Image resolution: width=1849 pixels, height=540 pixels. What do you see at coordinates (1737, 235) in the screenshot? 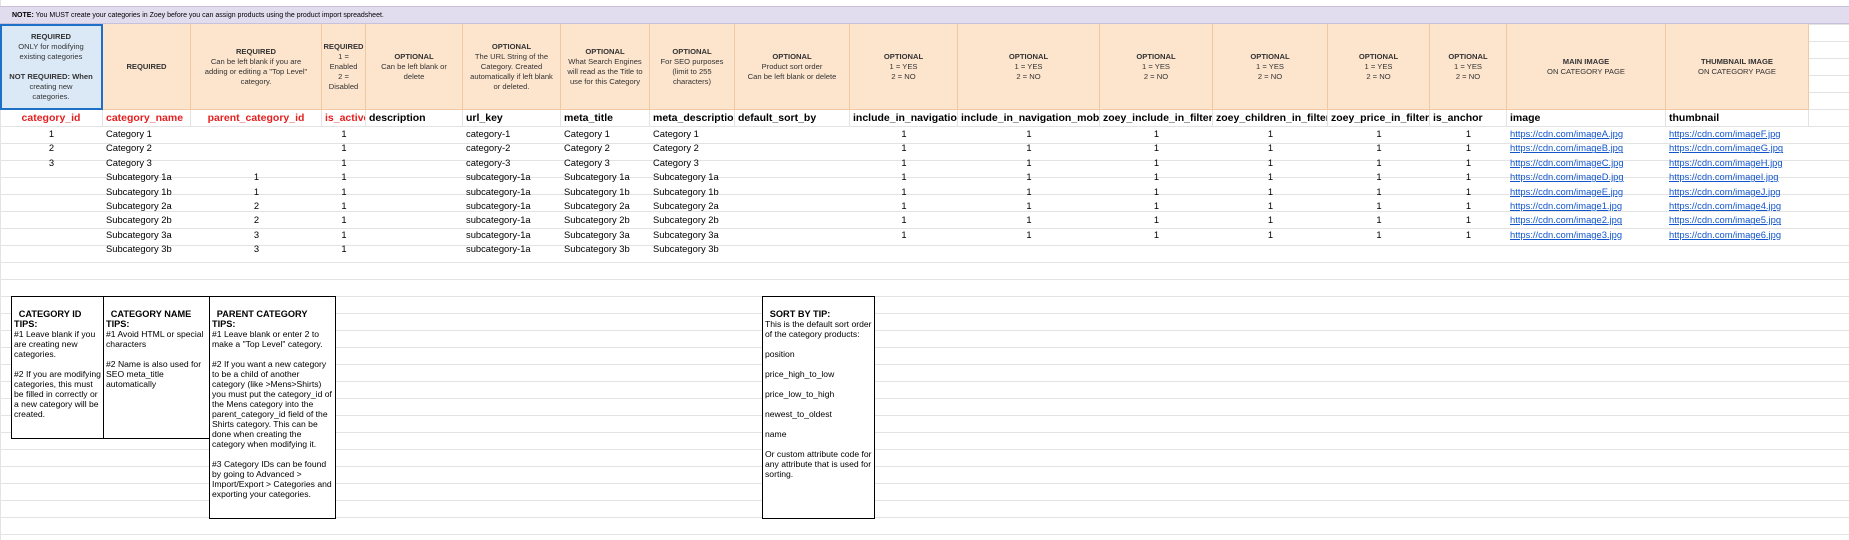
I see `image-link-cell: https://cdn.com/image6.jpg` at bounding box center [1737, 235].